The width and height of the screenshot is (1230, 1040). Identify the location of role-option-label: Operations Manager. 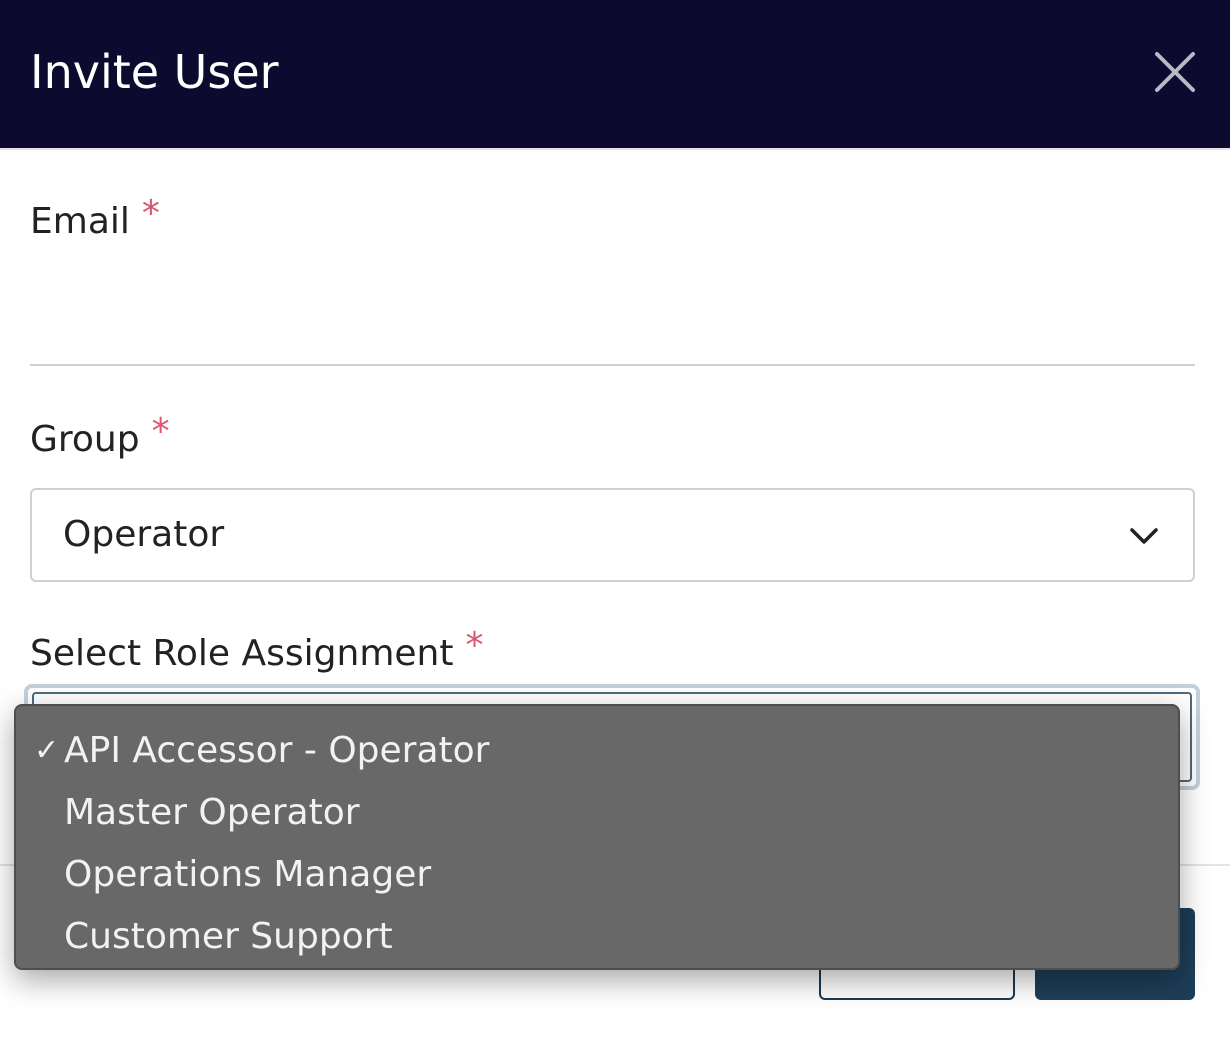
(248, 874).